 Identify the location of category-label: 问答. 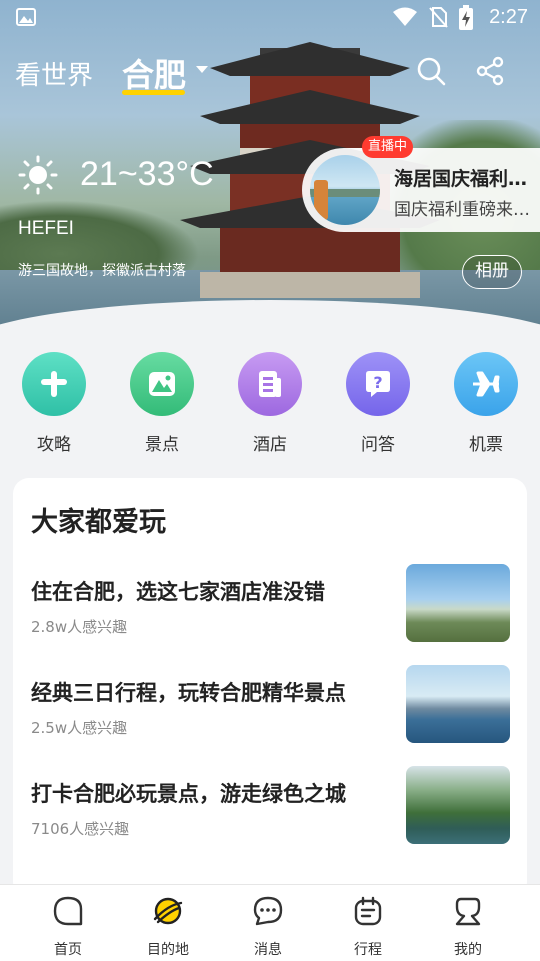
(378, 445).